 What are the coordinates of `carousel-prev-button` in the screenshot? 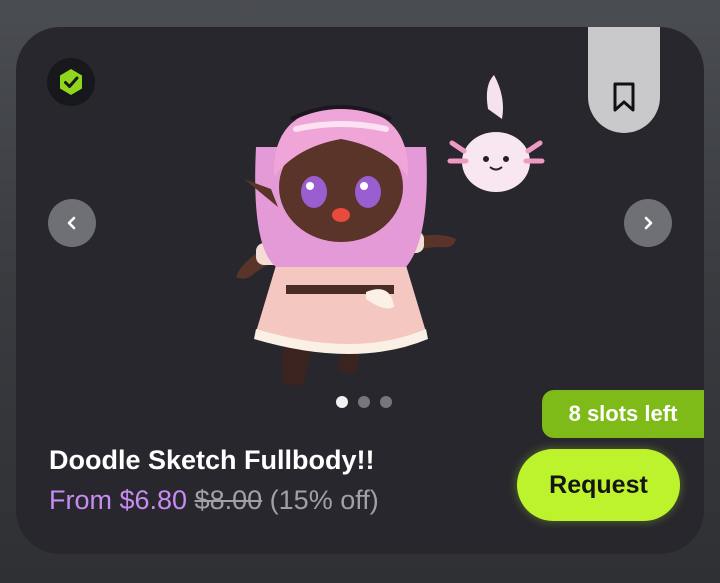 It's located at (72, 223).